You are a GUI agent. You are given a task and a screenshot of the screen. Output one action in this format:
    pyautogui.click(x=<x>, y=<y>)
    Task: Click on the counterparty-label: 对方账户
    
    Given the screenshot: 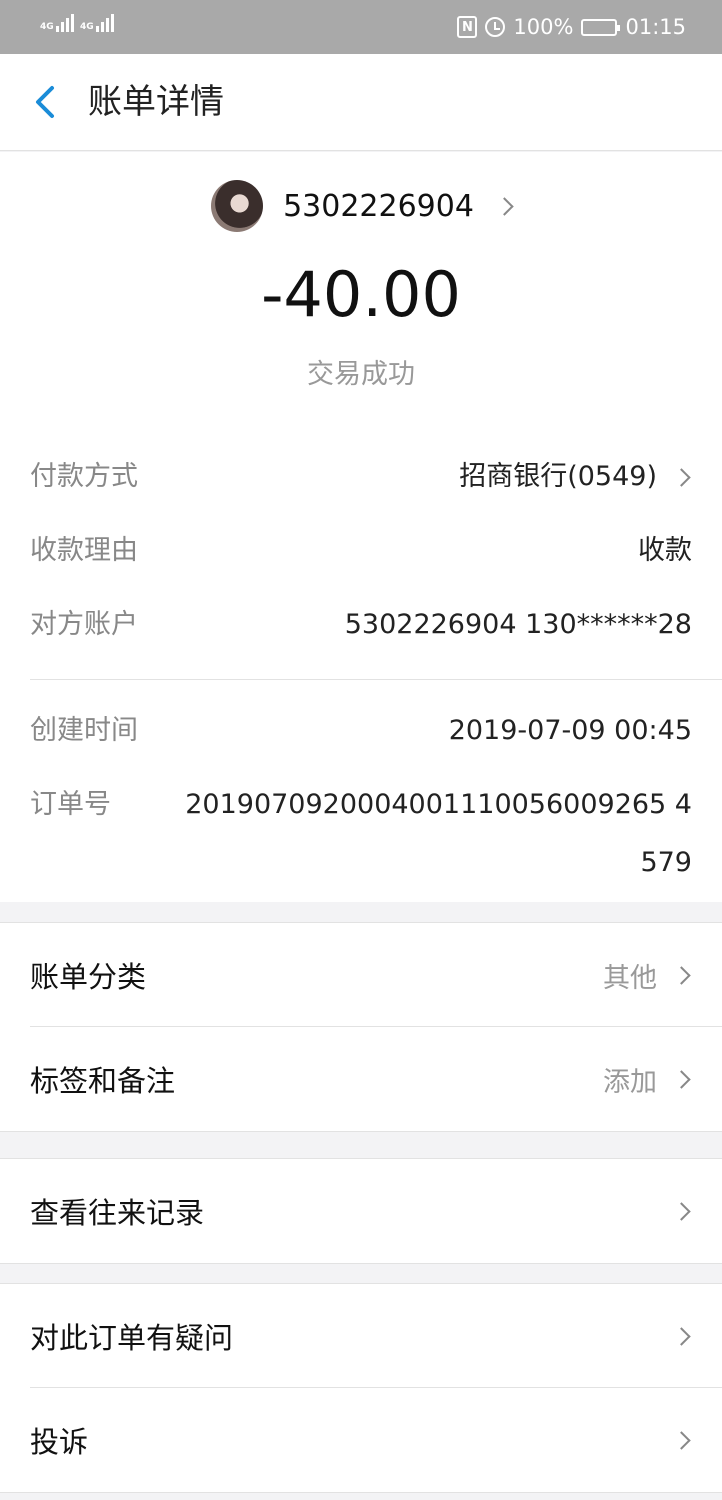 What is the action you would take?
    pyautogui.click(x=84, y=624)
    